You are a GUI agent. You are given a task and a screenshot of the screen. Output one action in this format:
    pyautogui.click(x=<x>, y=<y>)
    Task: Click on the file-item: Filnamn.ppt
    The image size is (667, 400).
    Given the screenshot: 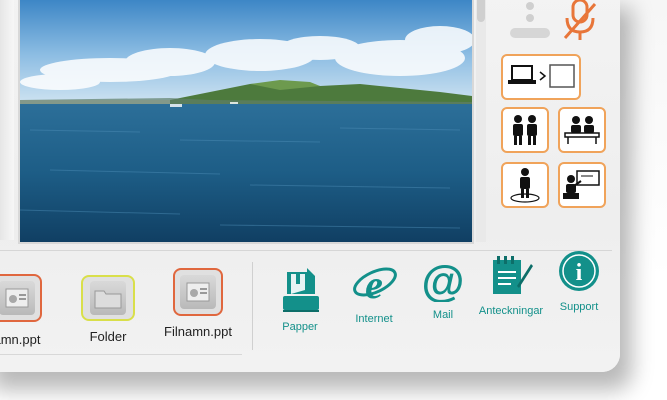 What is the action you would take?
    pyautogui.click(x=198, y=303)
    